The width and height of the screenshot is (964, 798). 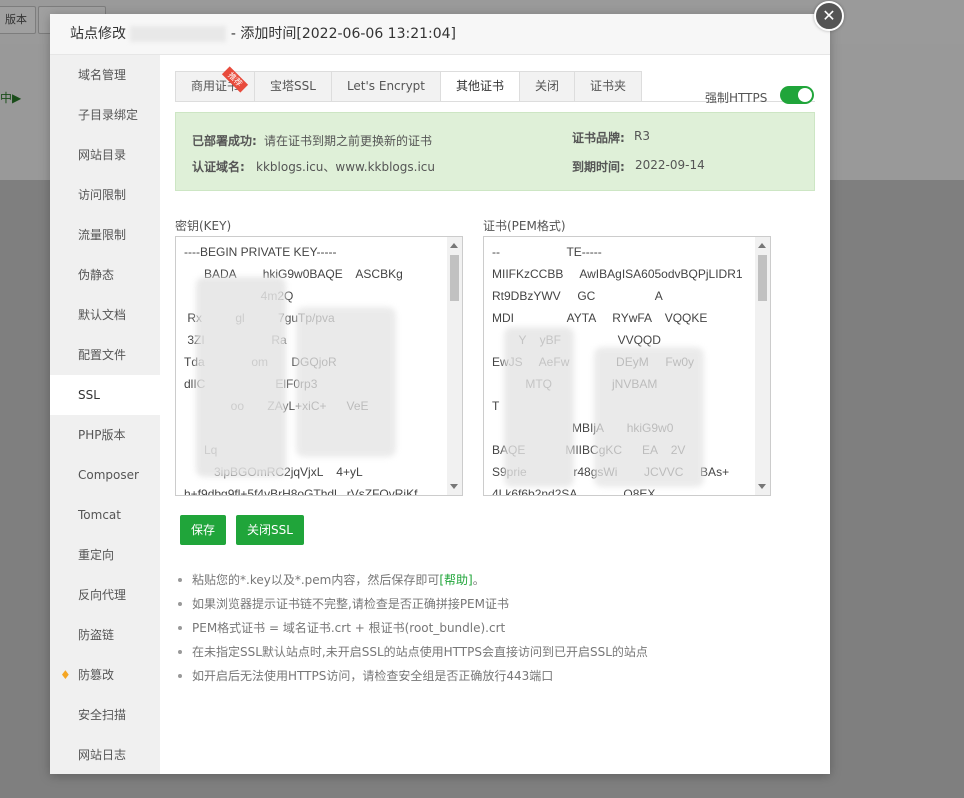 I want to click on sidebar-item-label: 网站日志, so click(x=102, y=755).